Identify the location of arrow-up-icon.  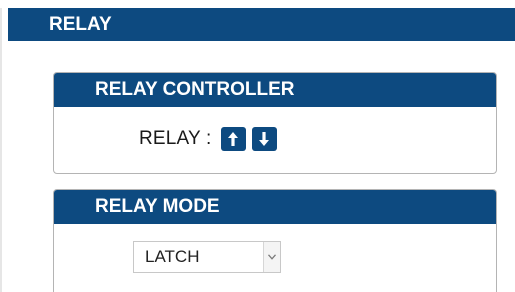
(233, 139).